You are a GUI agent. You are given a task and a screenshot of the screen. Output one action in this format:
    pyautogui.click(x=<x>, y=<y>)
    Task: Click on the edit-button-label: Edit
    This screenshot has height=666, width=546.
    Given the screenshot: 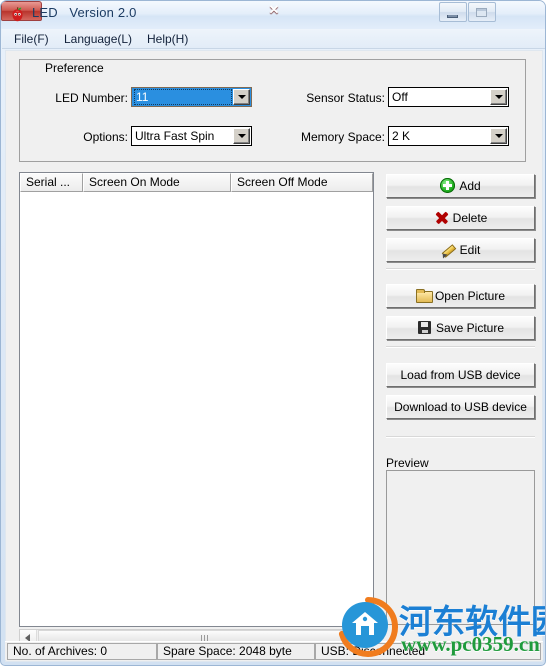 What is the action you would take?
    pyautogui.click(x=470, y=250)
    